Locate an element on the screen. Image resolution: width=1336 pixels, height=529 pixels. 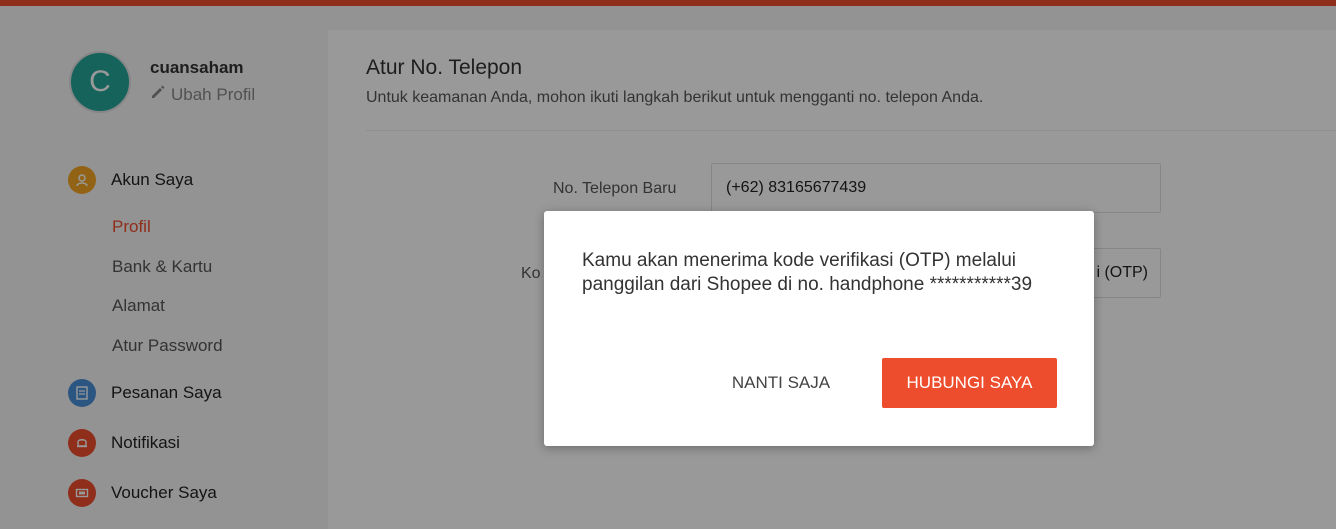
call-me-button: HUBUNGI SAYA is located at coordinates (969, 383).